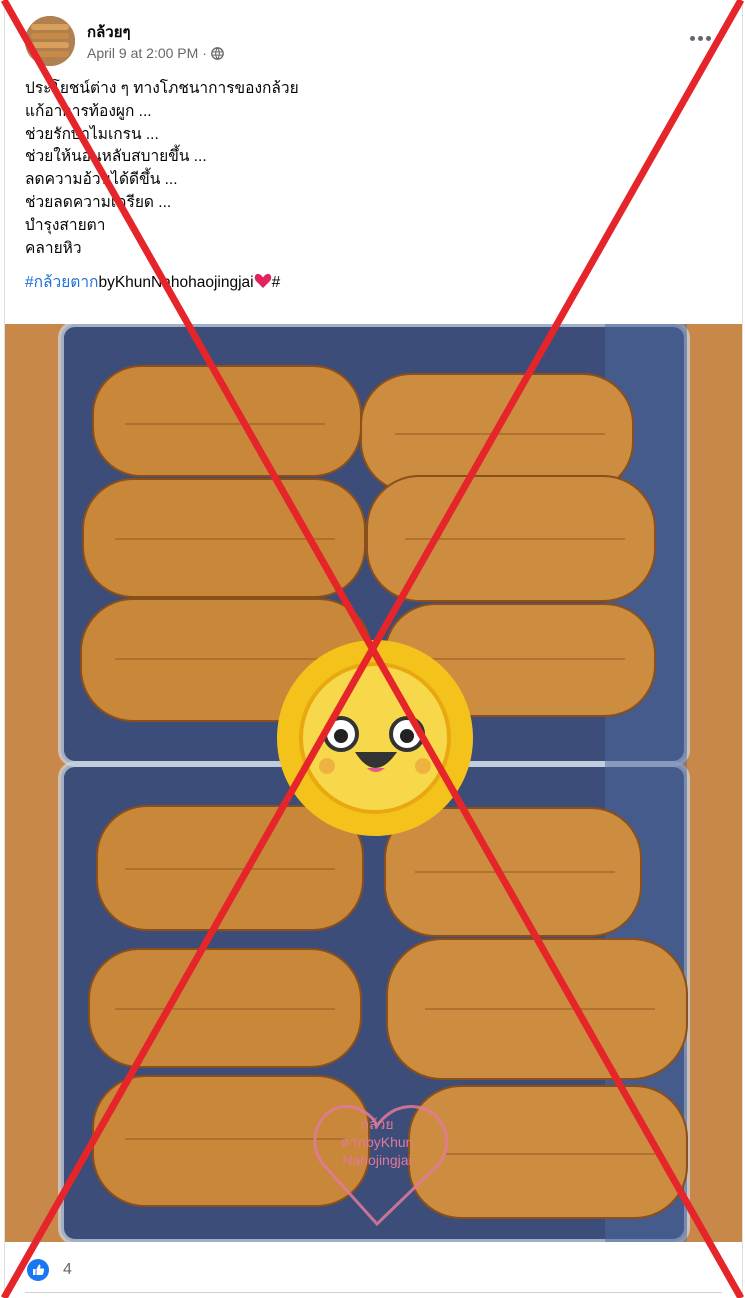 The image size is (745, 1298). Describe the element at coordinates (53, 248) in the screenshot. I see `post-text-line: คลายหิว` at that location.